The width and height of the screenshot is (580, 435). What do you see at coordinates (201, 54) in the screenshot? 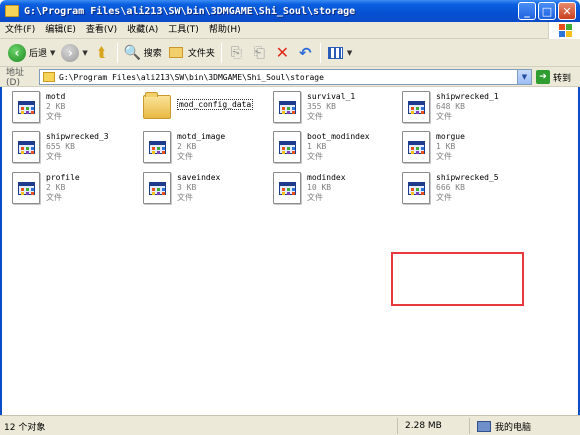
I see `folders-label: 文件夹` at bounding box center [201, 54].